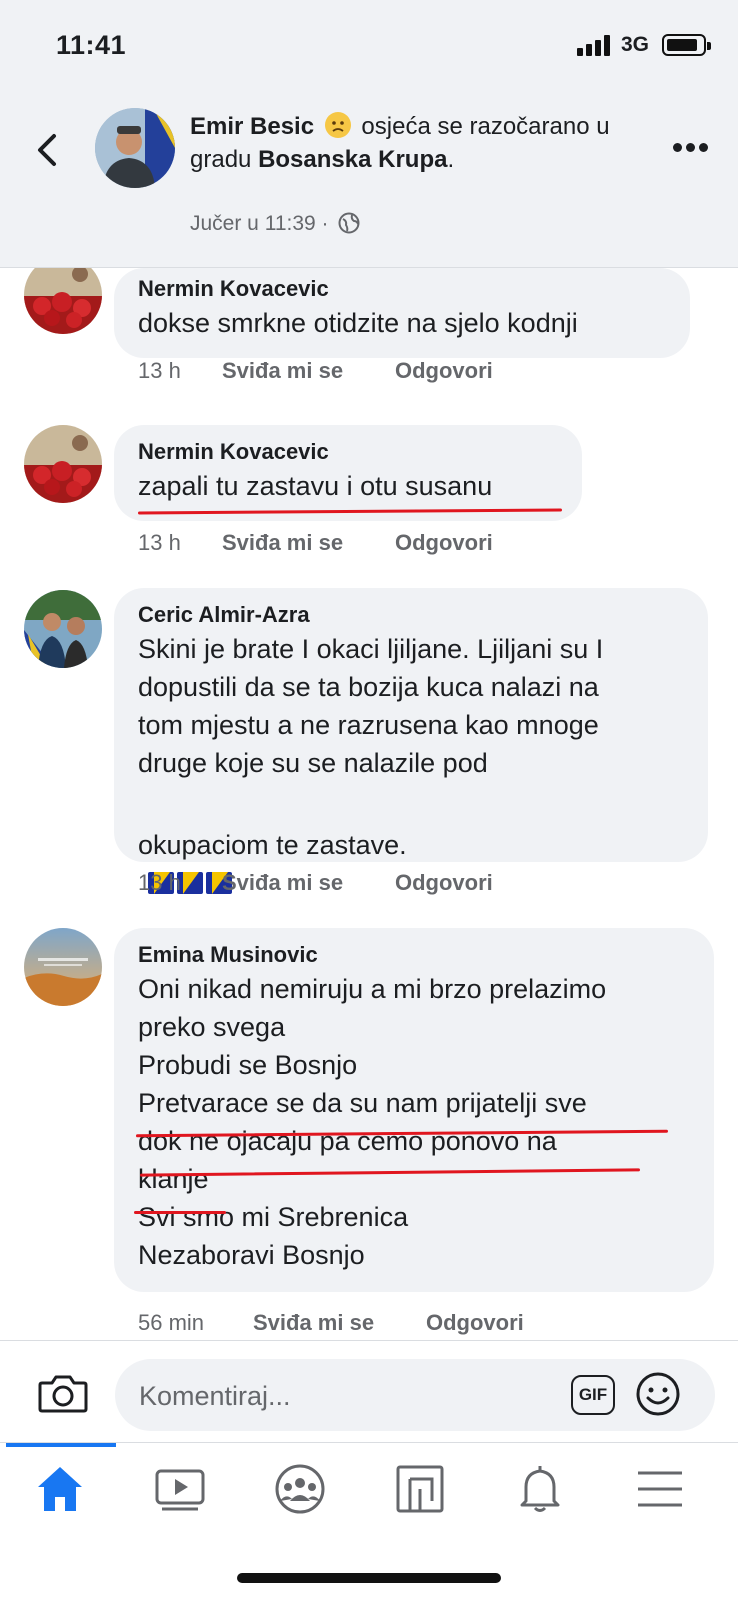 This screenshot has height=1599, width=738. I want to click on comment-input: Komentiraj... GIF, so click(415, 1395).